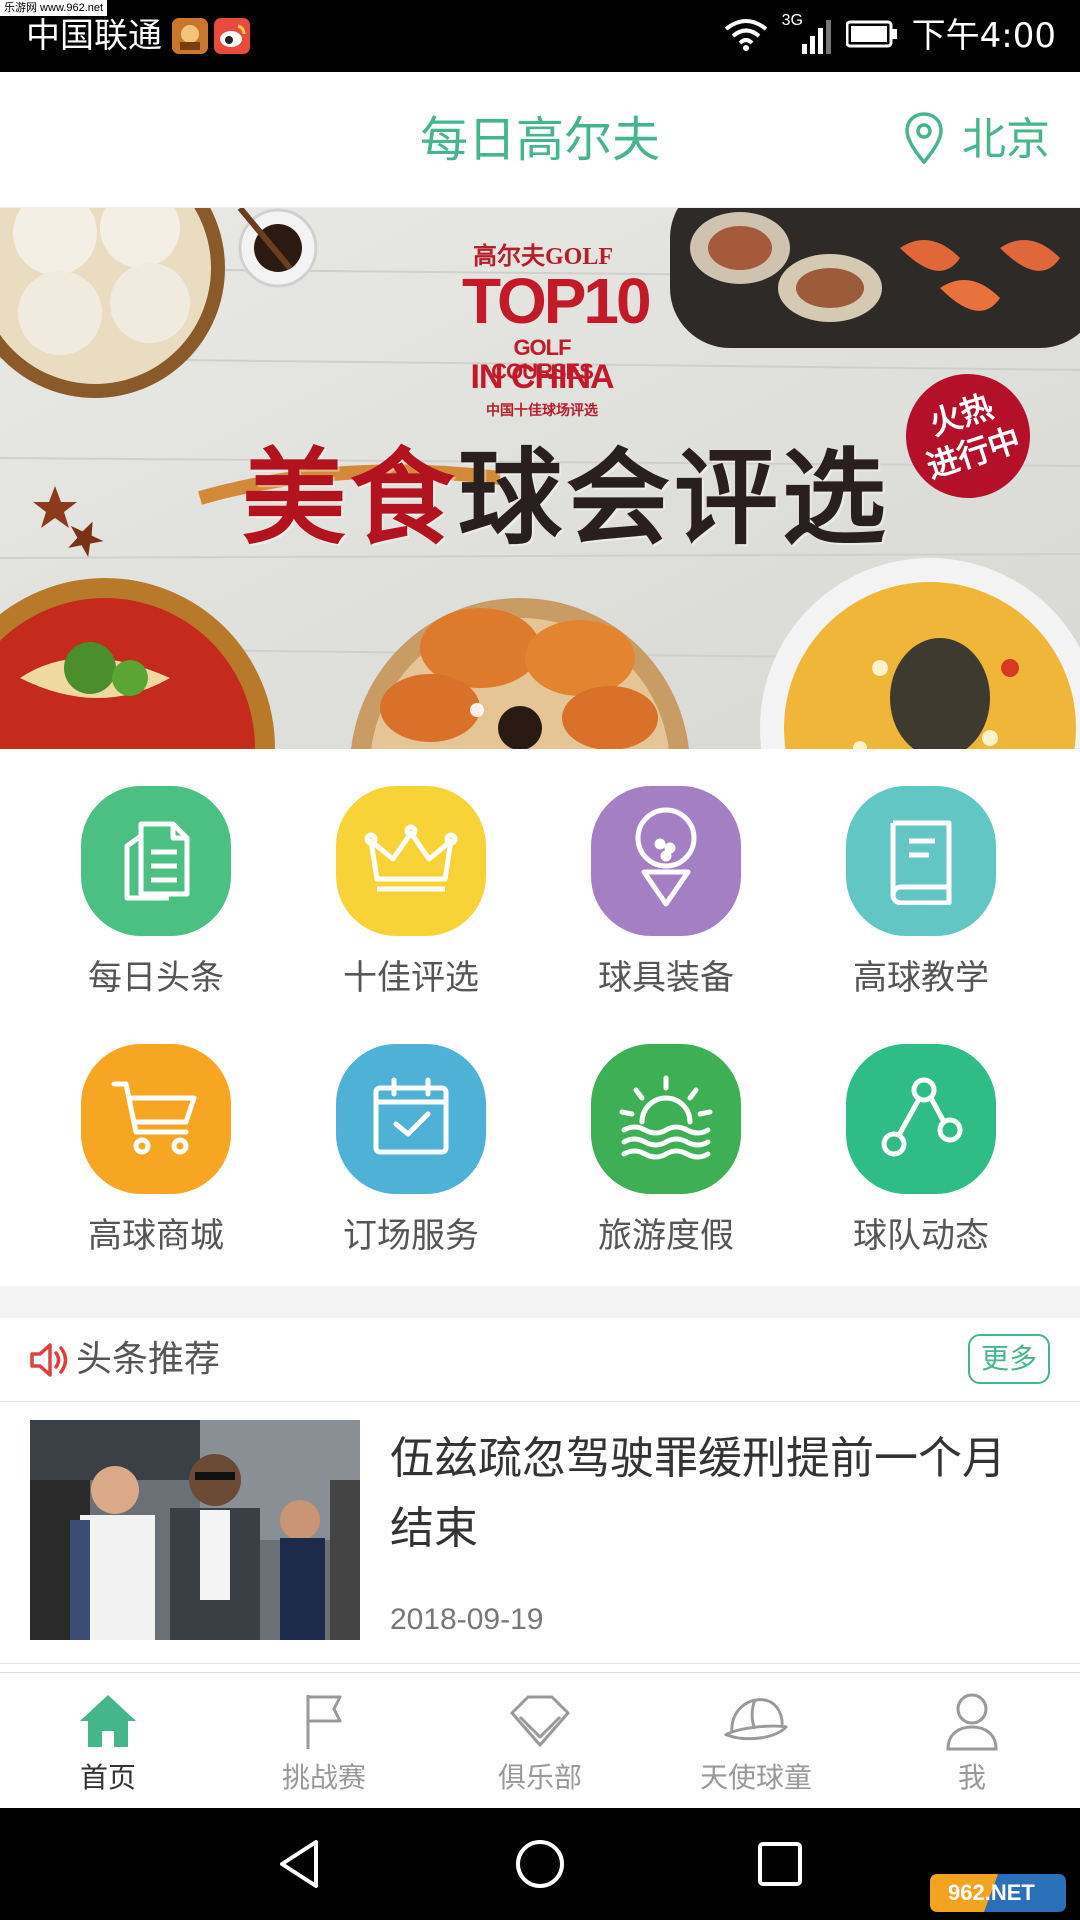 The height and width of the screenshot is (1920, 1080). What do you see at coordinates (540, 1721) in the screenshot?
I see `diamond-icon` at bounding box center [540, 1721].